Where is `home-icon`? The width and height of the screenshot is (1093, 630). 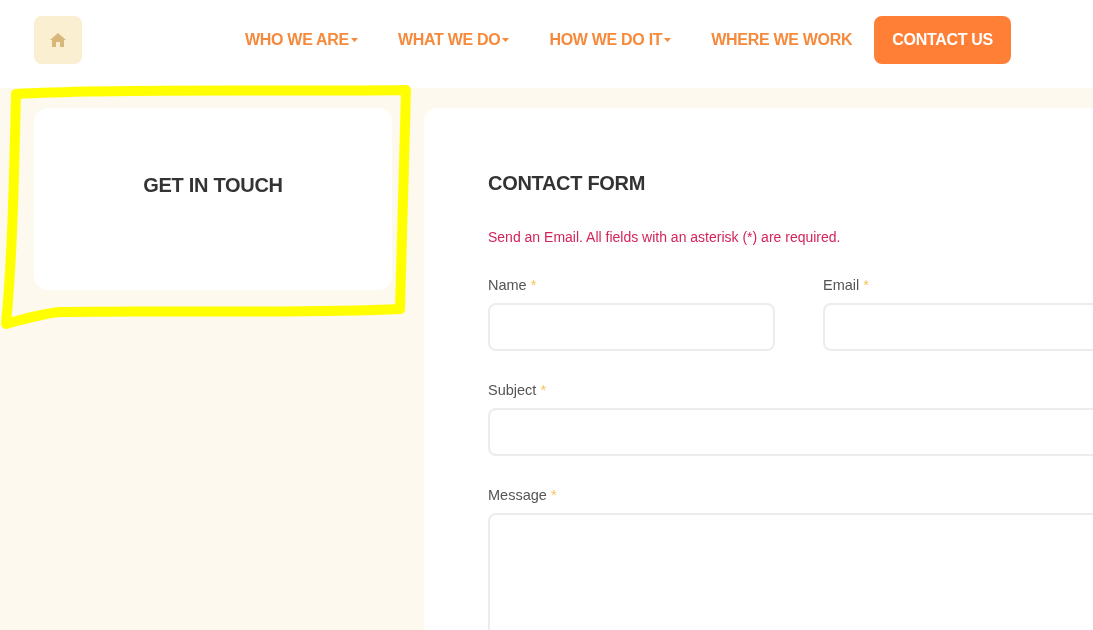 home-icon is located at coordinates (58, 40).